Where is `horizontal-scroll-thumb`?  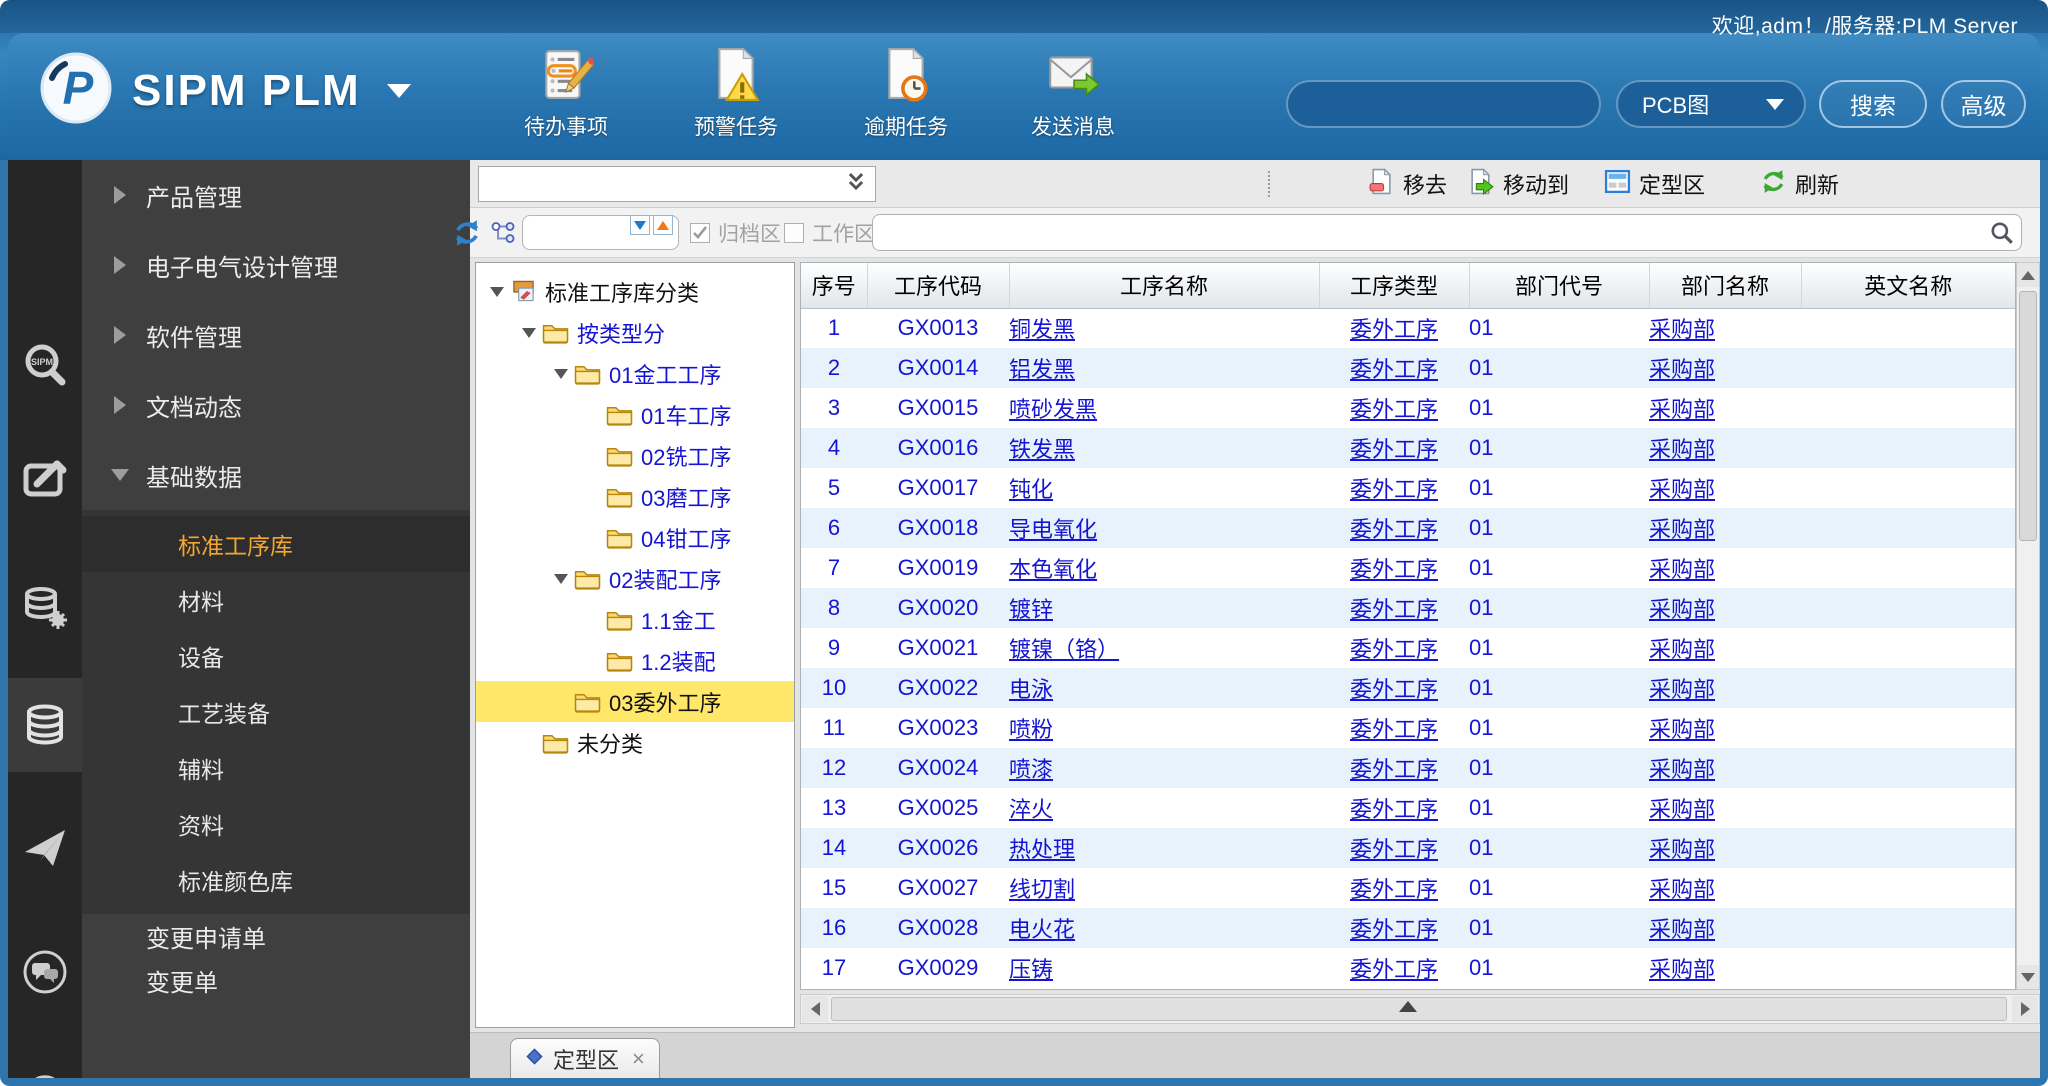 horizontal-scroll-thumb is located at coordinates (1419, 1009).